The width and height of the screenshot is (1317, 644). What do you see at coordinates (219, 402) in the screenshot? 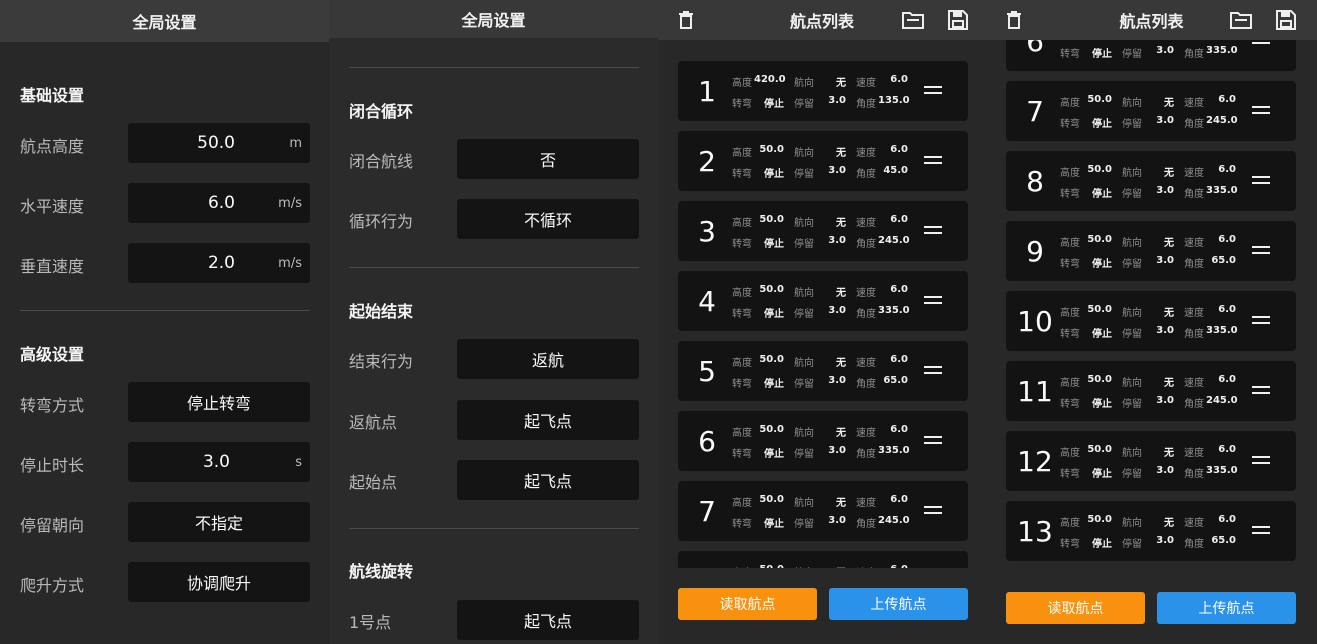
I see `turn-mode-select: 停止转弯` at bounding box center [219, 402].